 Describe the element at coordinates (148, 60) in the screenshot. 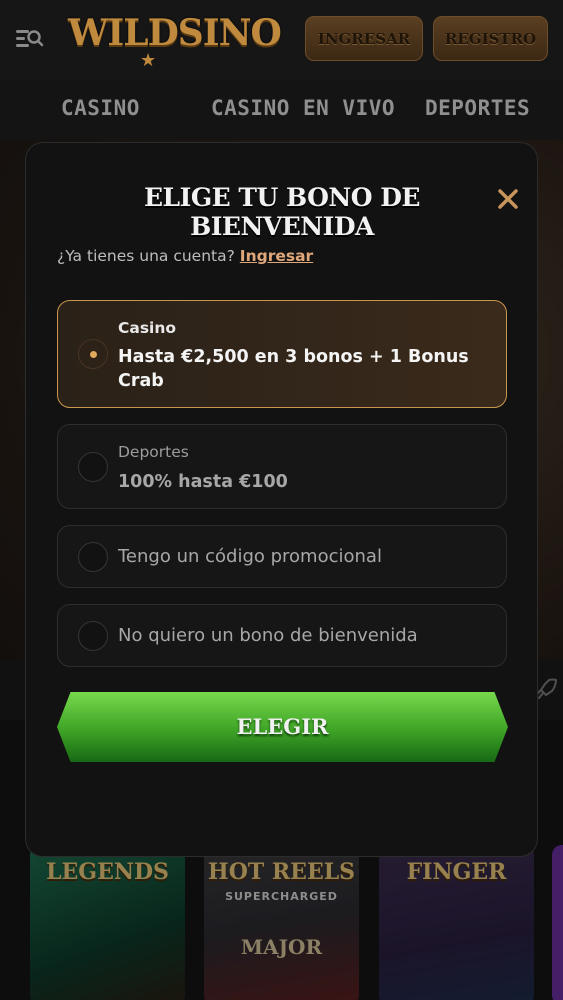

I see `star-icon: ★` at that location.